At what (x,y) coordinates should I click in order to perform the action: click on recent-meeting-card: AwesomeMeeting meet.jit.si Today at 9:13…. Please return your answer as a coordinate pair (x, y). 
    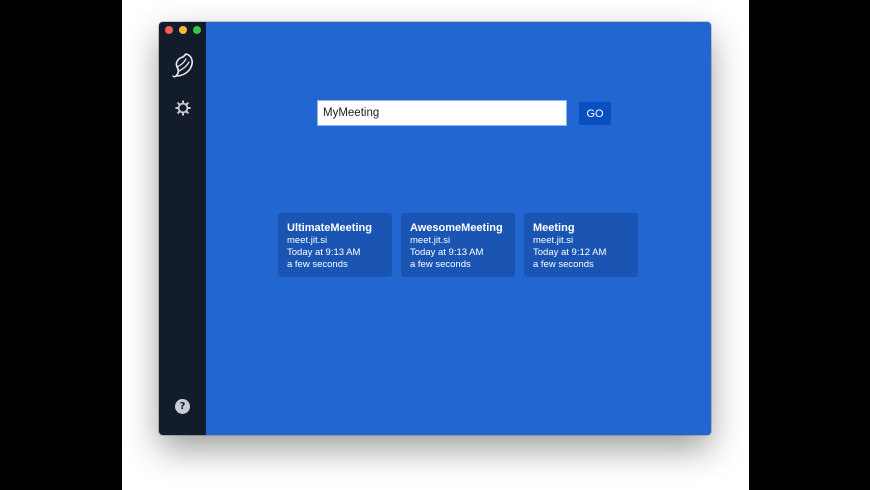
    Looking at the image, I should click on (458, 245).